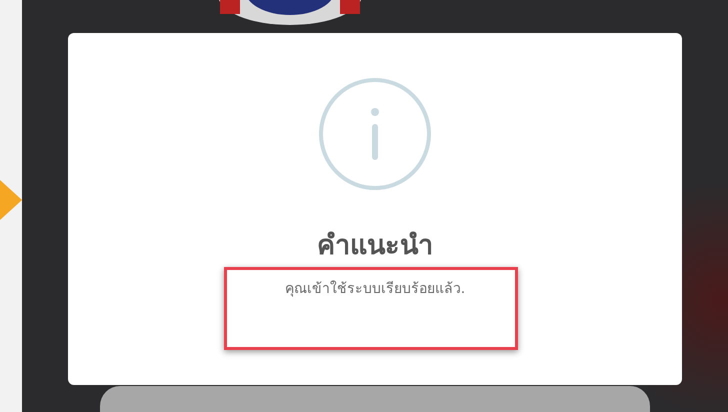 This screenshot has width=728, height=412. What do you see at coordinates (375, 290) in the screenshot?
I see `dialog-message: คุณเข้าใช้ระบบเรียบร้อยแล้ว.` at bounding box center [375, 290].